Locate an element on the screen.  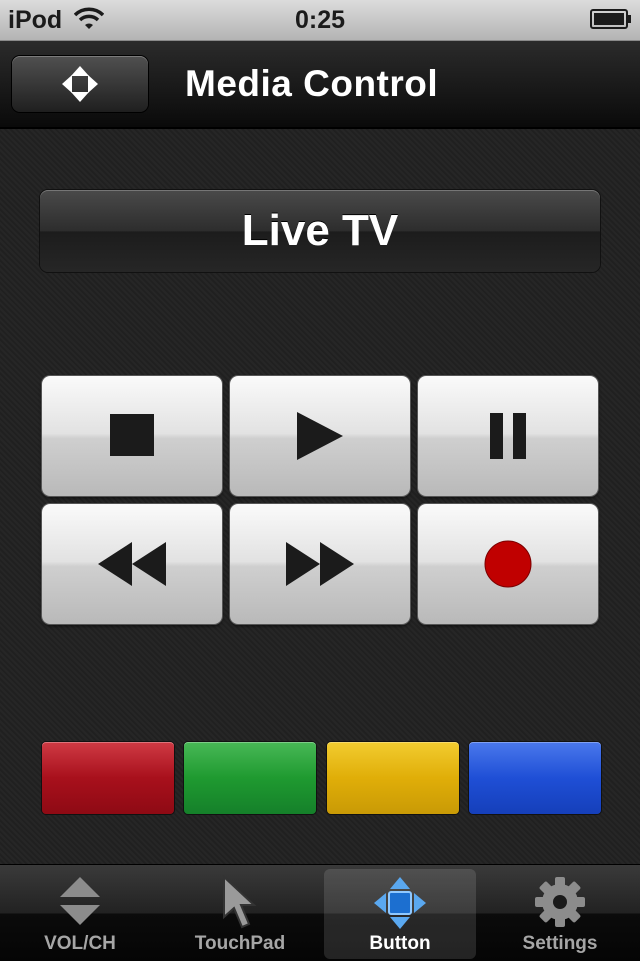
status-bar: iPod 0:25 is located at coordinates (320, 20).